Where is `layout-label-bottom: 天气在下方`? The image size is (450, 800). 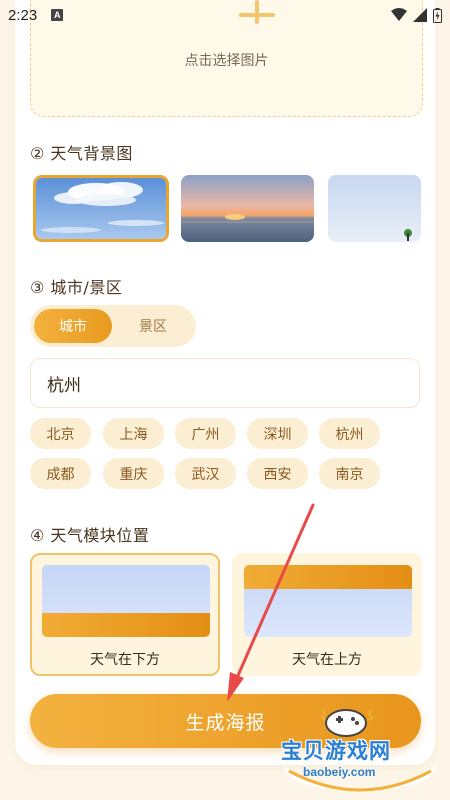
layout-label-bottom: 天气在下方 is located at coordinates (125, 660).